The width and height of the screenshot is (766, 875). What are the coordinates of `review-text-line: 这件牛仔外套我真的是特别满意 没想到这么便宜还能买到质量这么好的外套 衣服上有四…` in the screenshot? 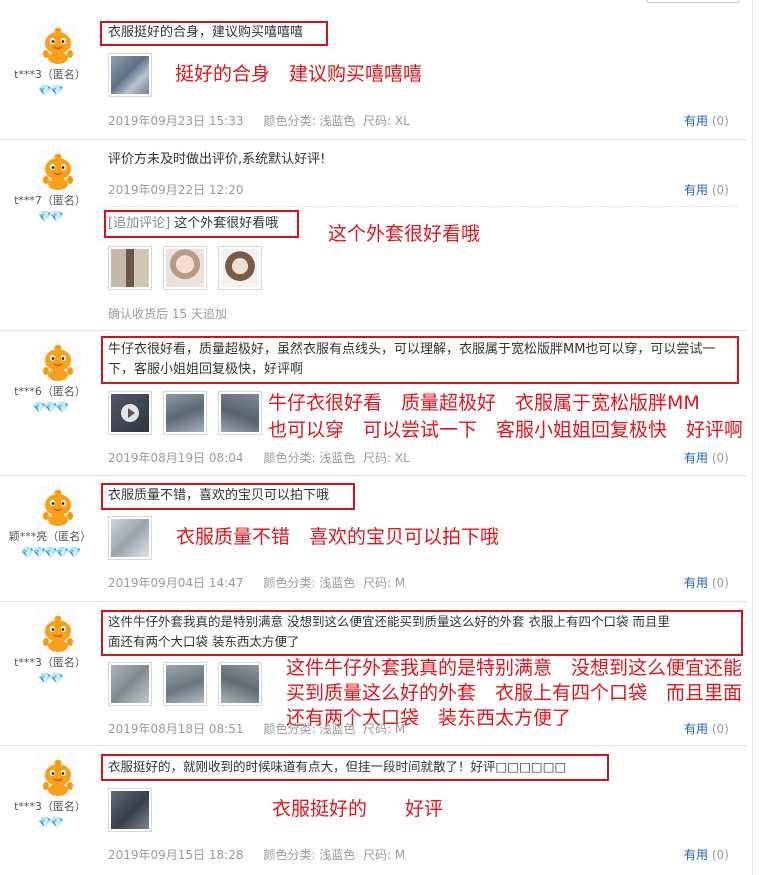 It's located at (389, 621).